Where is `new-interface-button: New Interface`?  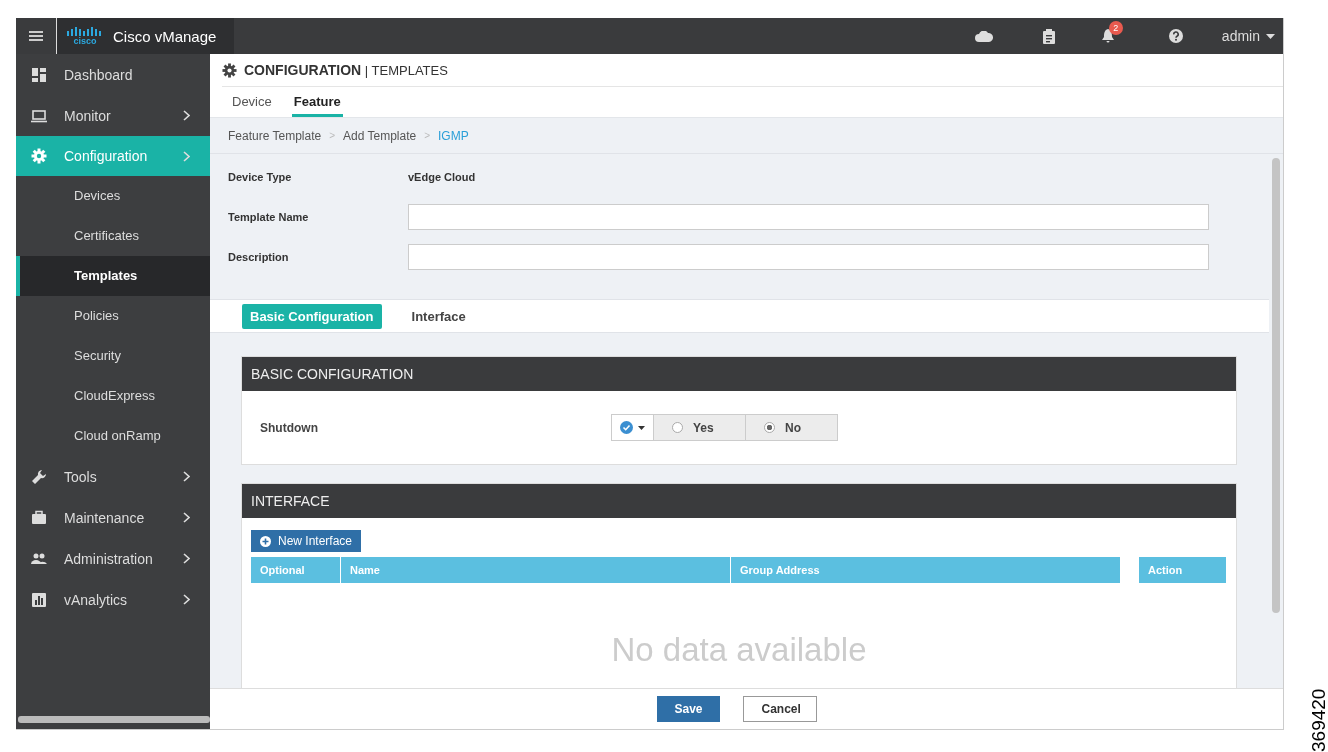
new-interface-button: New Interface is located at coordinates (306, 541).